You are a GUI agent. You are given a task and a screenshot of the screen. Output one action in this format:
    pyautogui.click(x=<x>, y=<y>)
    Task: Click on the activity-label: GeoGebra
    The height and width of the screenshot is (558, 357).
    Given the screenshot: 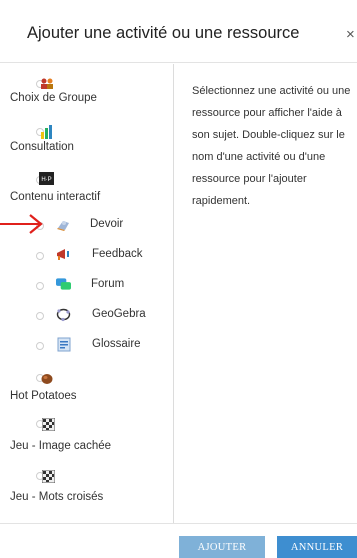 What is the action you would take?
    pyautogui.click(x=119, y=314)
    